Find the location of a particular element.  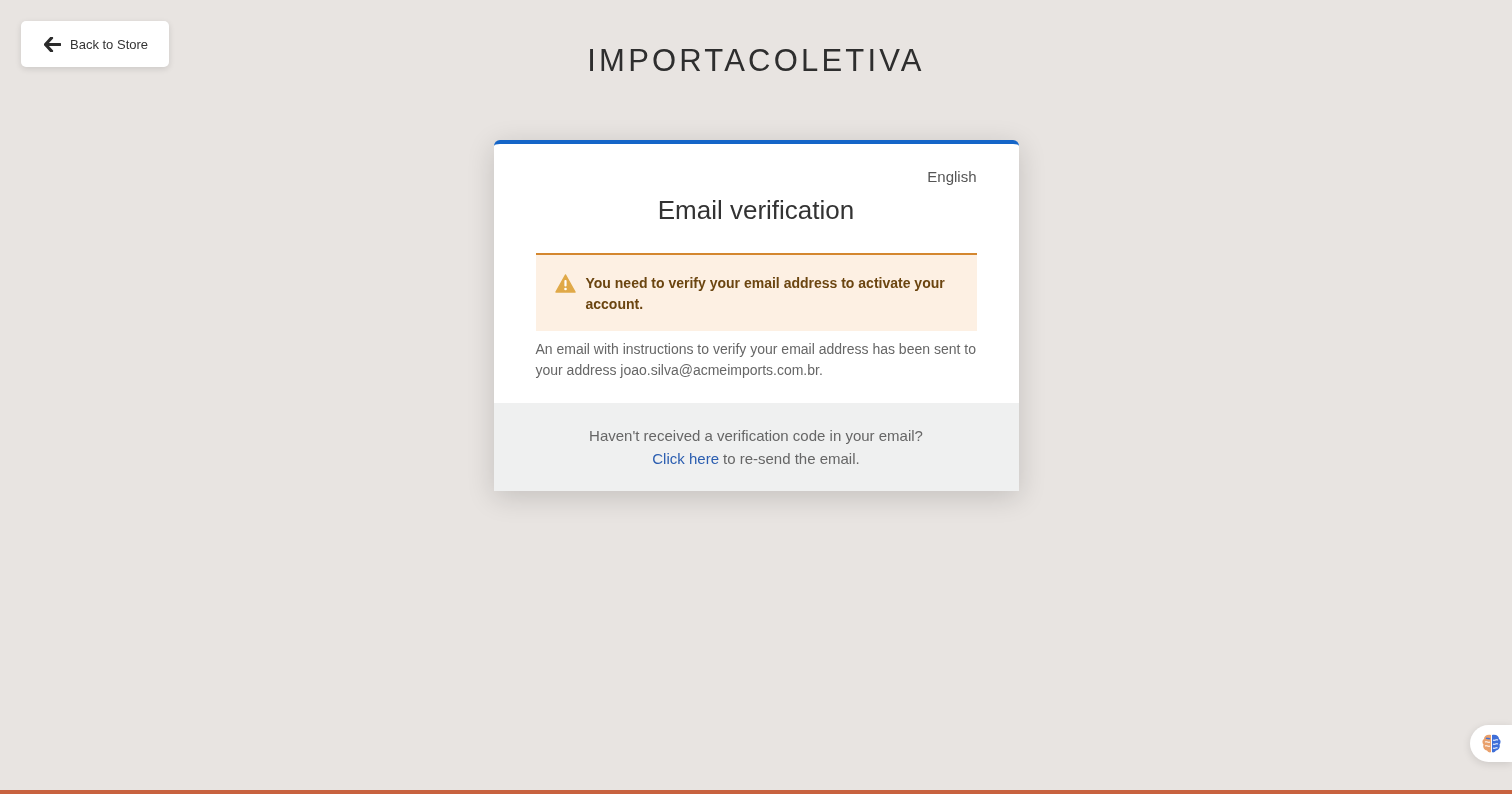

assistant-button is located at coordinates (1491, 743).